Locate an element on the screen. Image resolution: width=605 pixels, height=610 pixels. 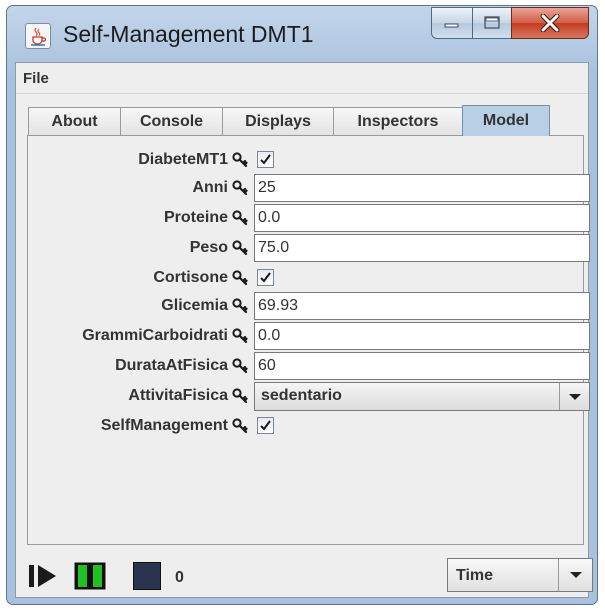
attivita-select: sedentario is located at coordinates (422, 396).